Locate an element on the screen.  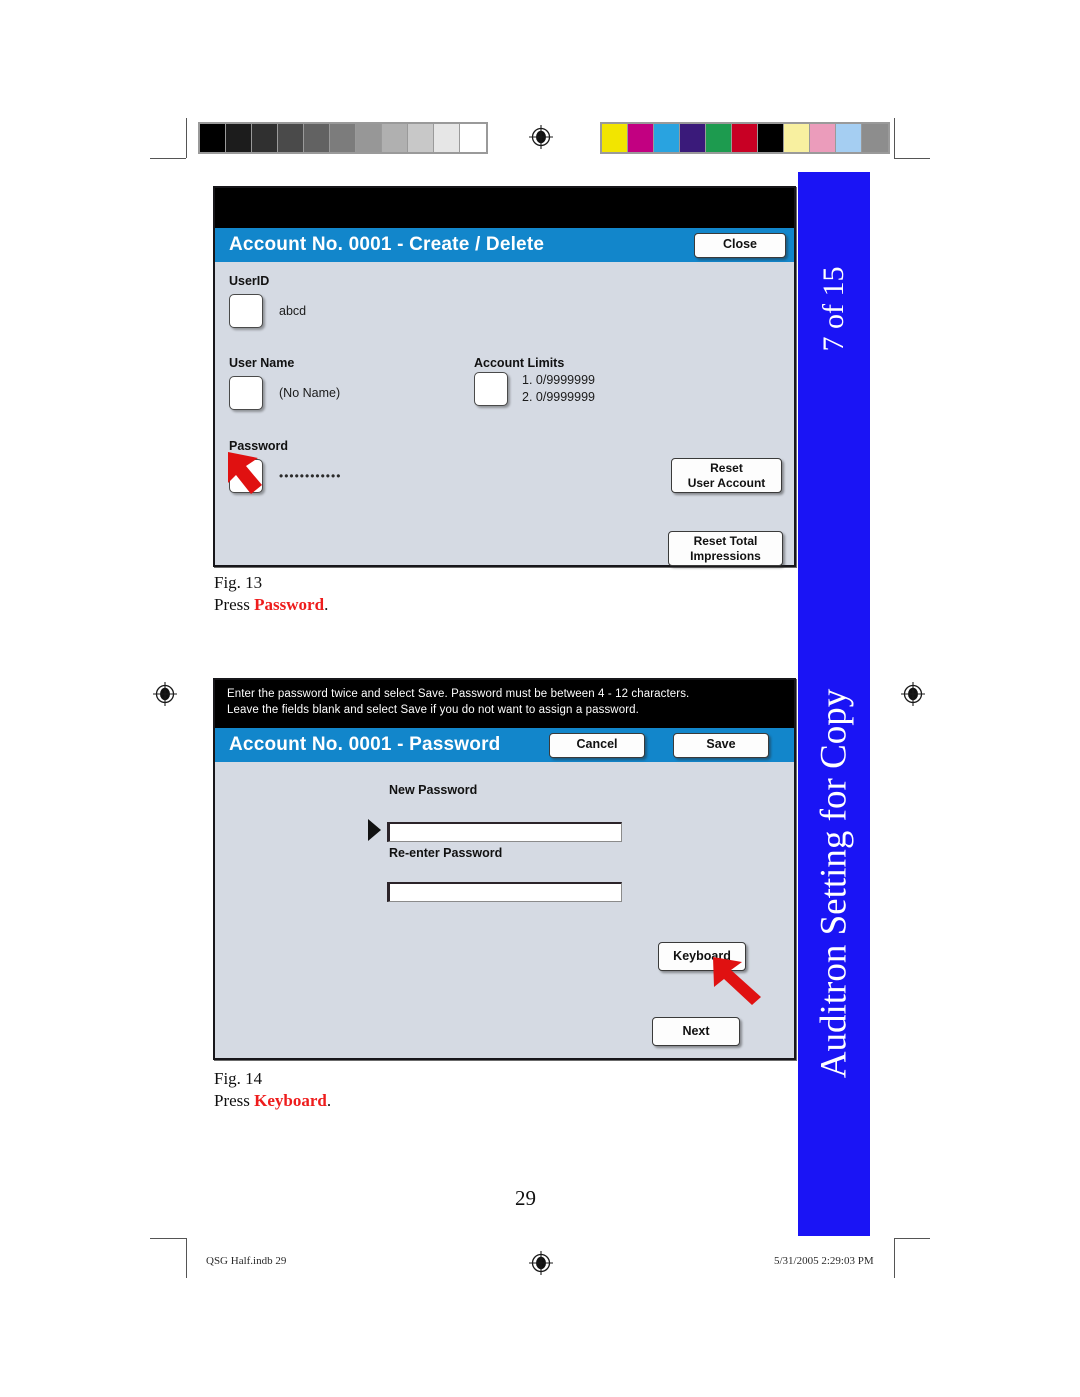
username-edit-button is located at coordinates (246, 393).